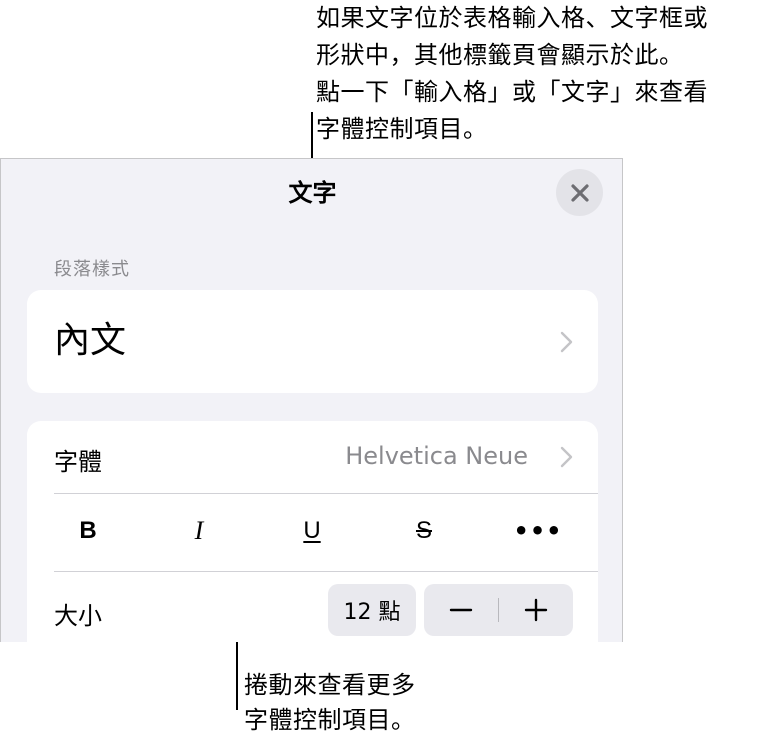  Describe the element at coordinates (512, 92) in the screenshot. I see `callout-top-line-3: 點一下「輸入格」或「文字」來查看` at that location.